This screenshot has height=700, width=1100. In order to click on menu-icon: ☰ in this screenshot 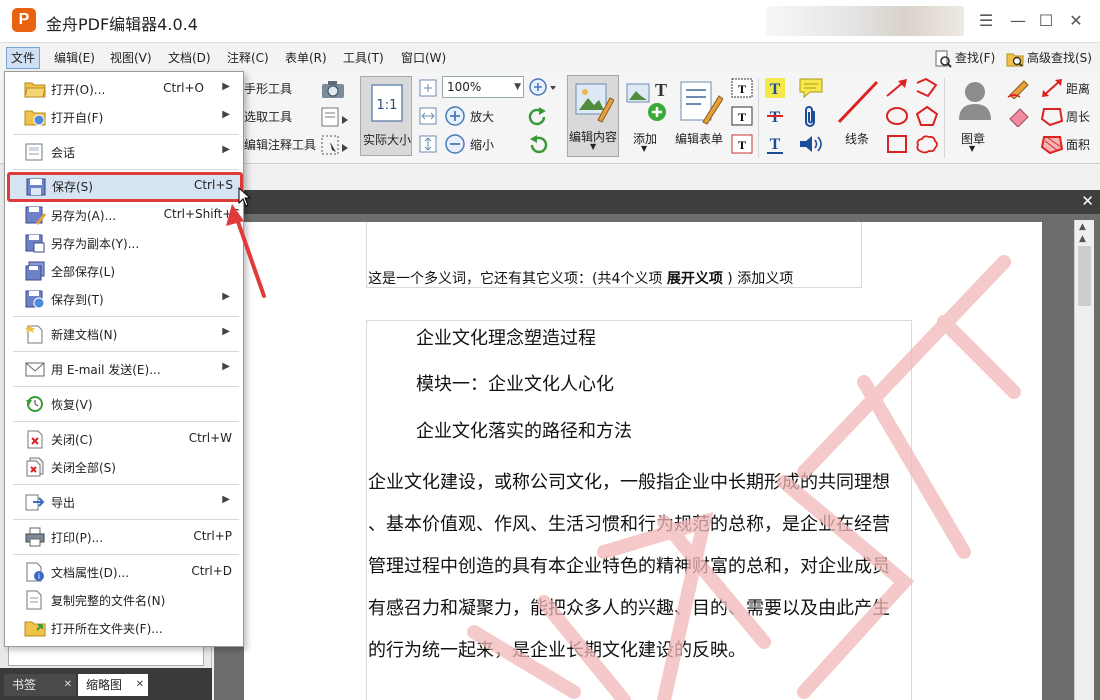, I will do `click(986, 21)`.